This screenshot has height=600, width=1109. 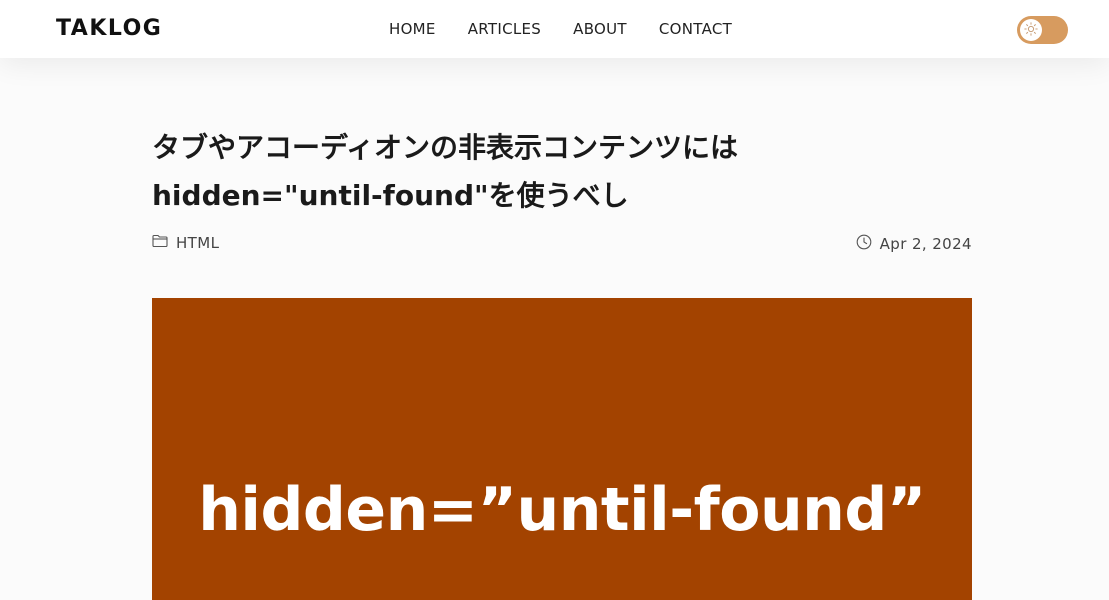 I want to click on article-category: HTML, so click(x=185, y=243).